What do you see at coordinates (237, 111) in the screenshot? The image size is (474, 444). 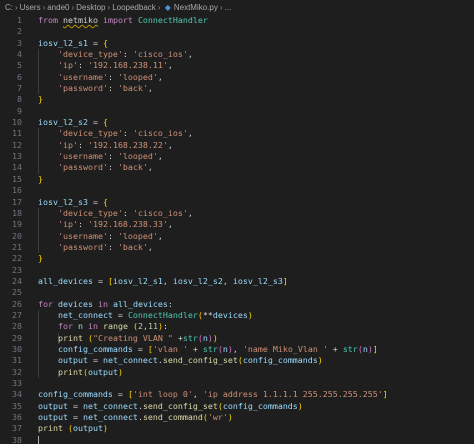 I see `code-line: 9` at bounding box center [237, 111].